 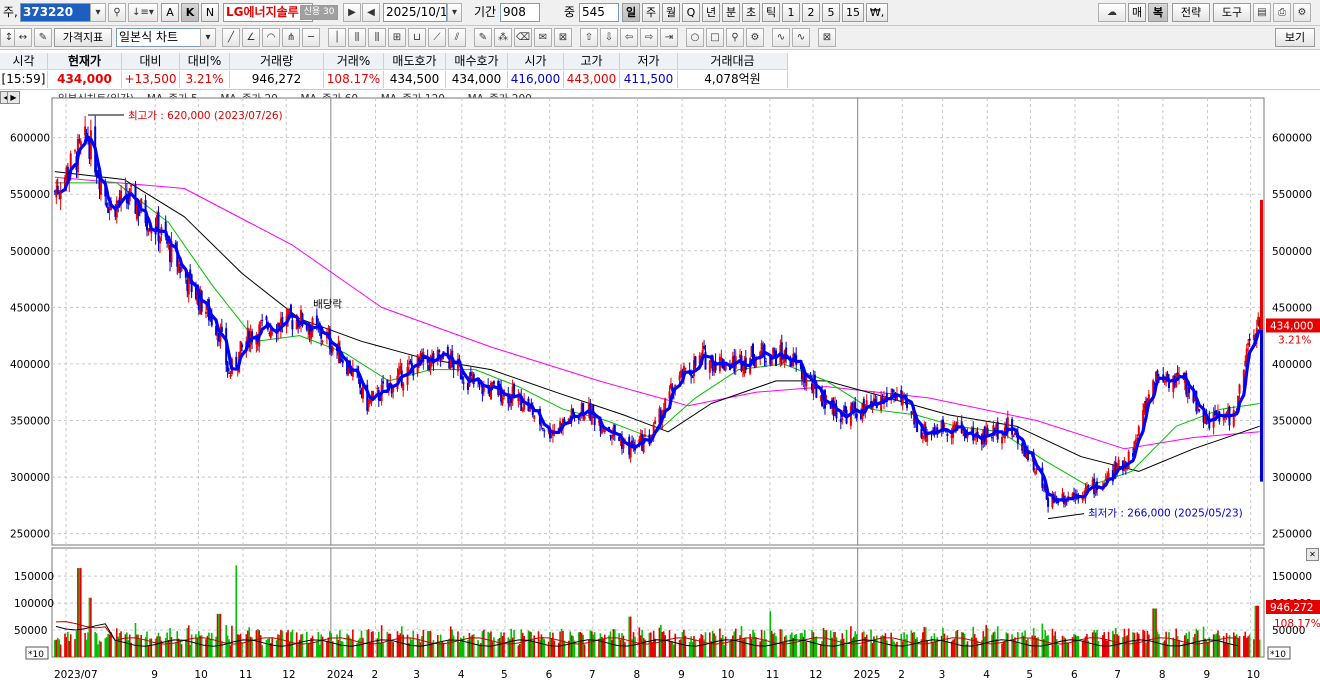 I want to click on interval-button: 일, so click(x=631, y=12).